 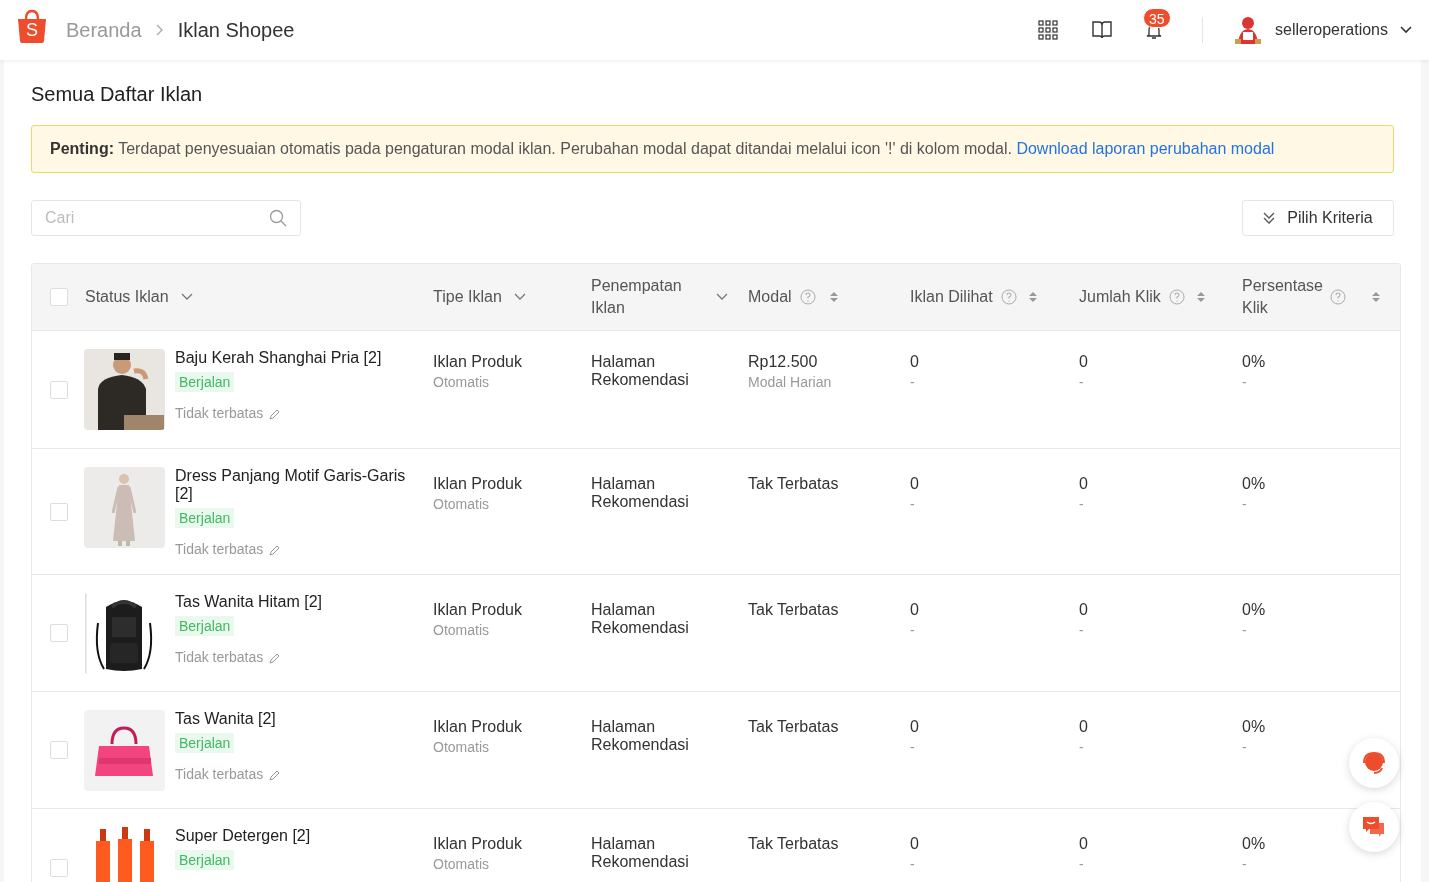 I want to click on notice-message: Penting: Terdapat penyesuaian otomatis pada pengaturan modal iklan. Perubahan modal dapat ditandai melalui icon '!' di kolom modal. Download laporan perubahan modal, so click(x=662, y=149).